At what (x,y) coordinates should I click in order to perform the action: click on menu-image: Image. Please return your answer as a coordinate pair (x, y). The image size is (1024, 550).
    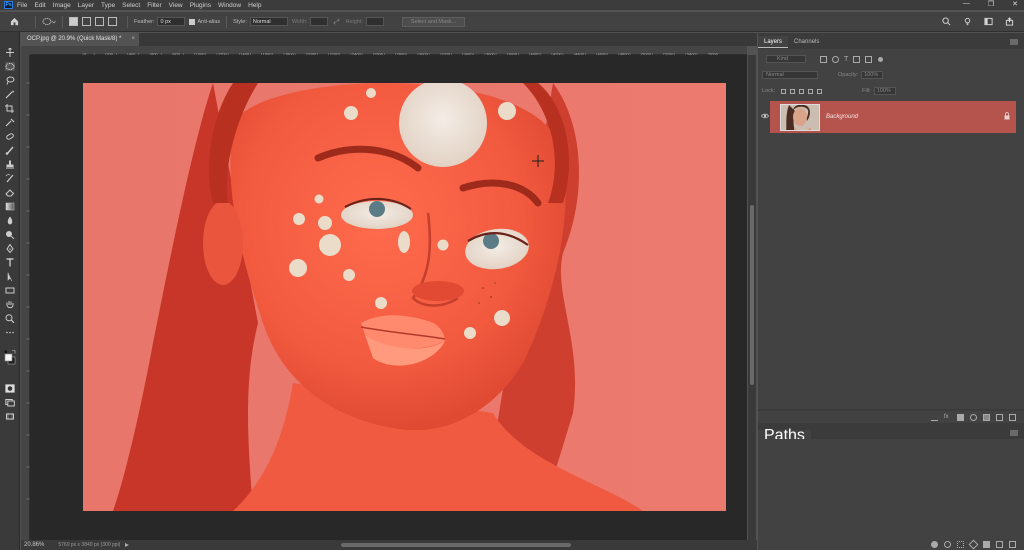
    Looking at the image, I should click on (62, 5).